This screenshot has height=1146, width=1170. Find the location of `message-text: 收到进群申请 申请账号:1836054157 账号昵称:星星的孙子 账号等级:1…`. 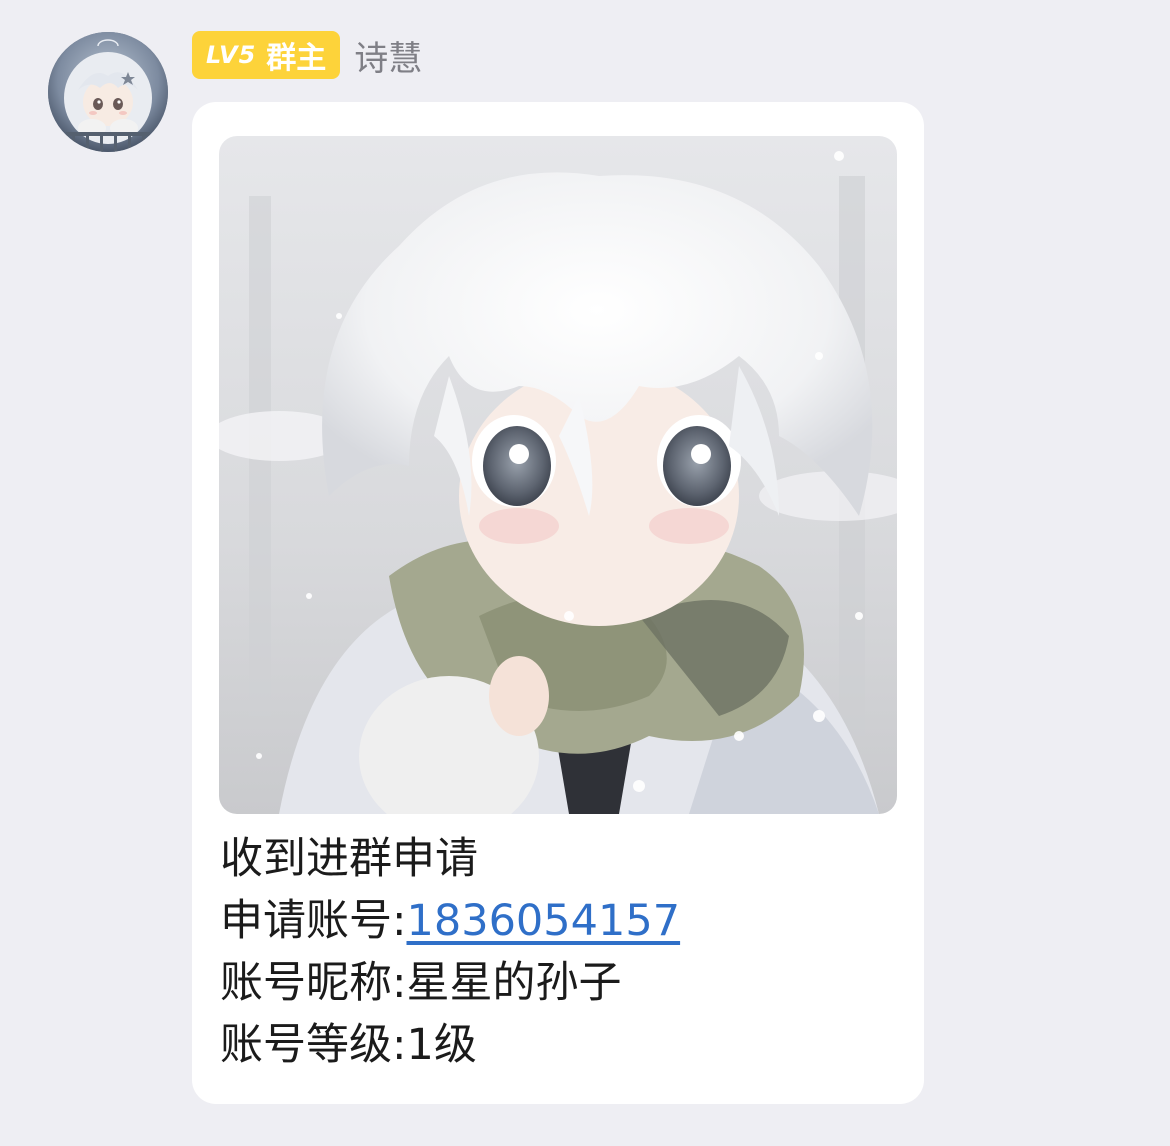

message-text: 收到进群申请 申请账号:1836054157 账号昵称:星星的孙子 账号等级:1… is located at coordinates (565, 952).